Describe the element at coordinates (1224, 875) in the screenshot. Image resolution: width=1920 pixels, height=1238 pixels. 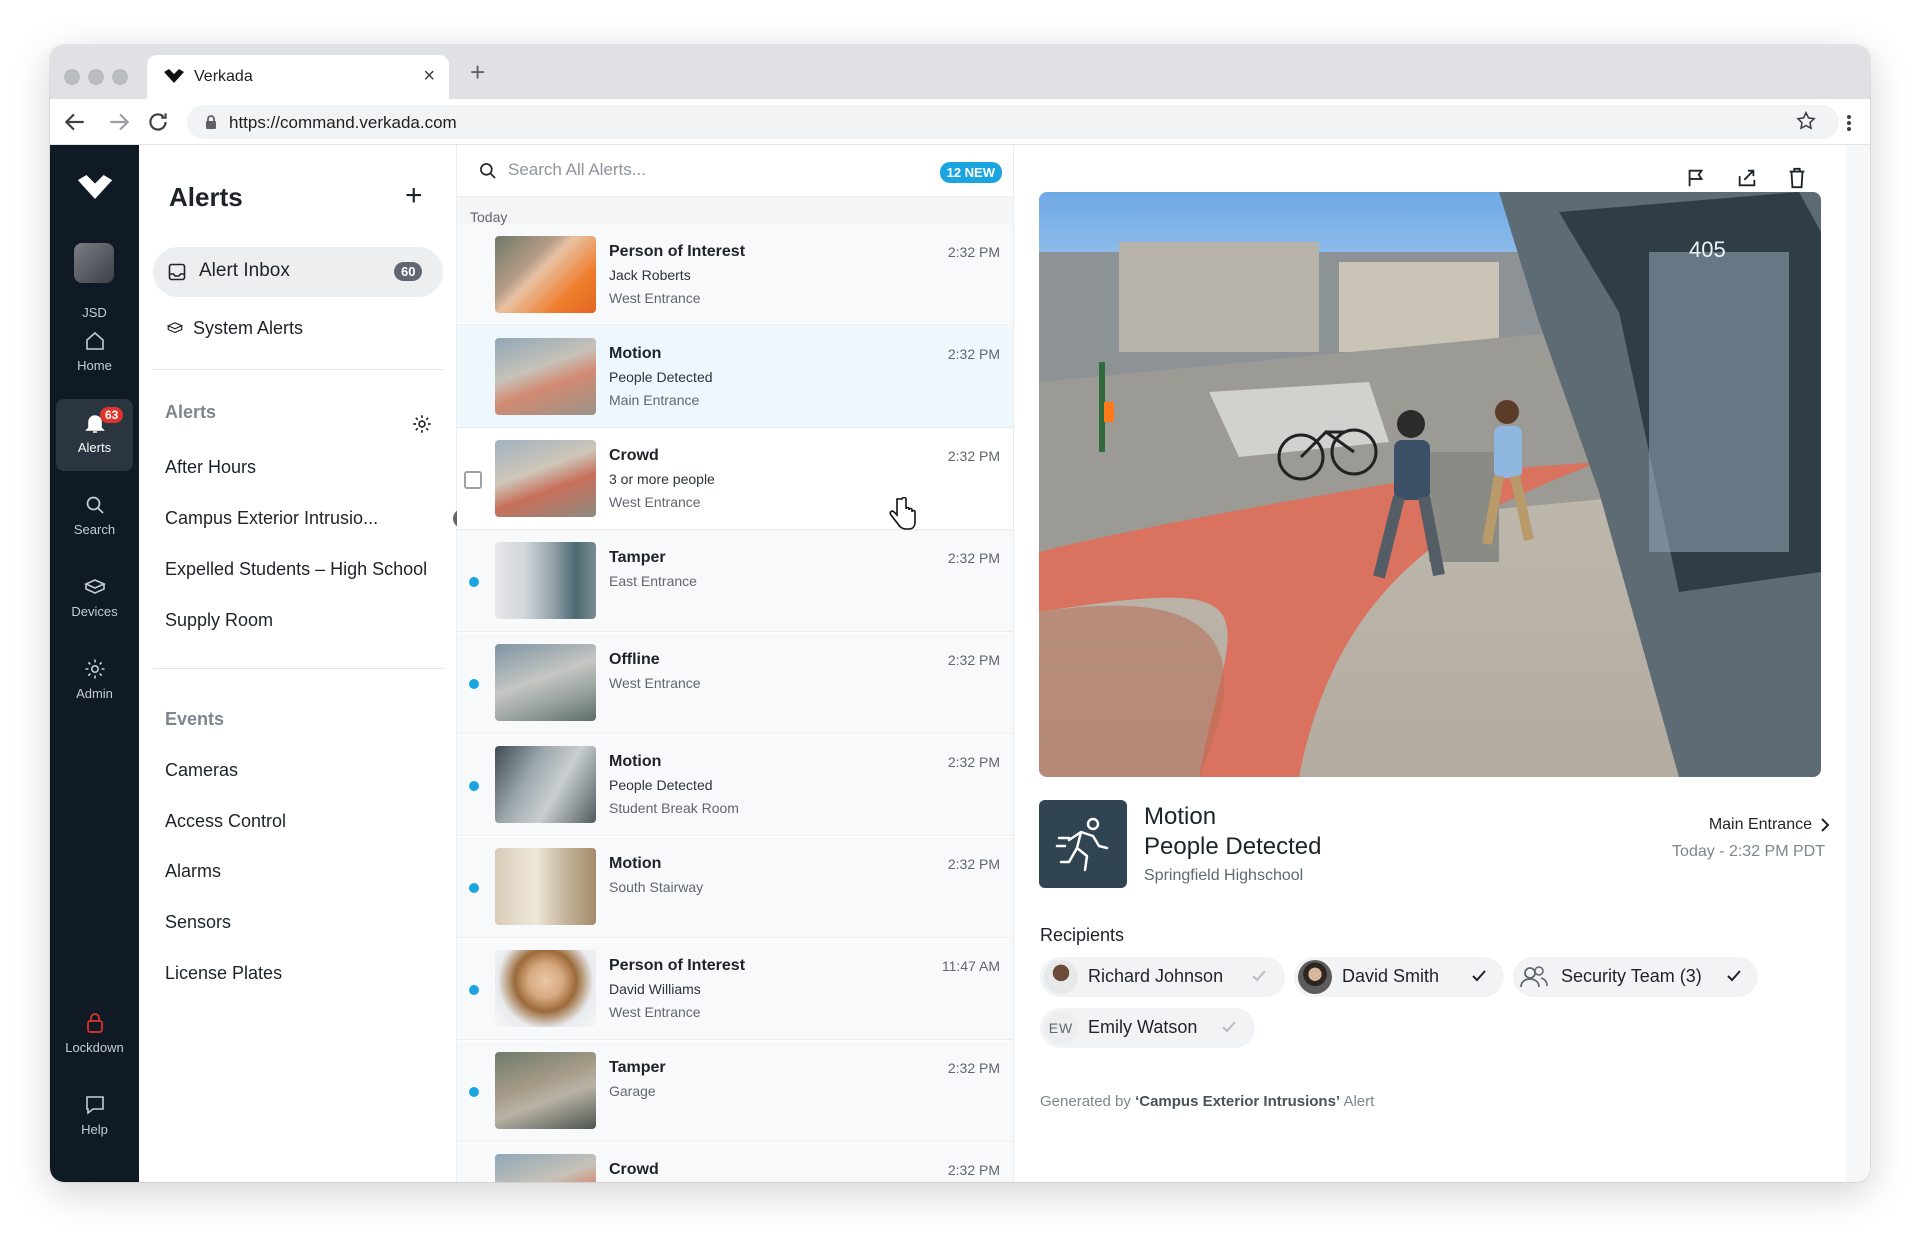
I see `event-site: Springfield Highschool` at that location.